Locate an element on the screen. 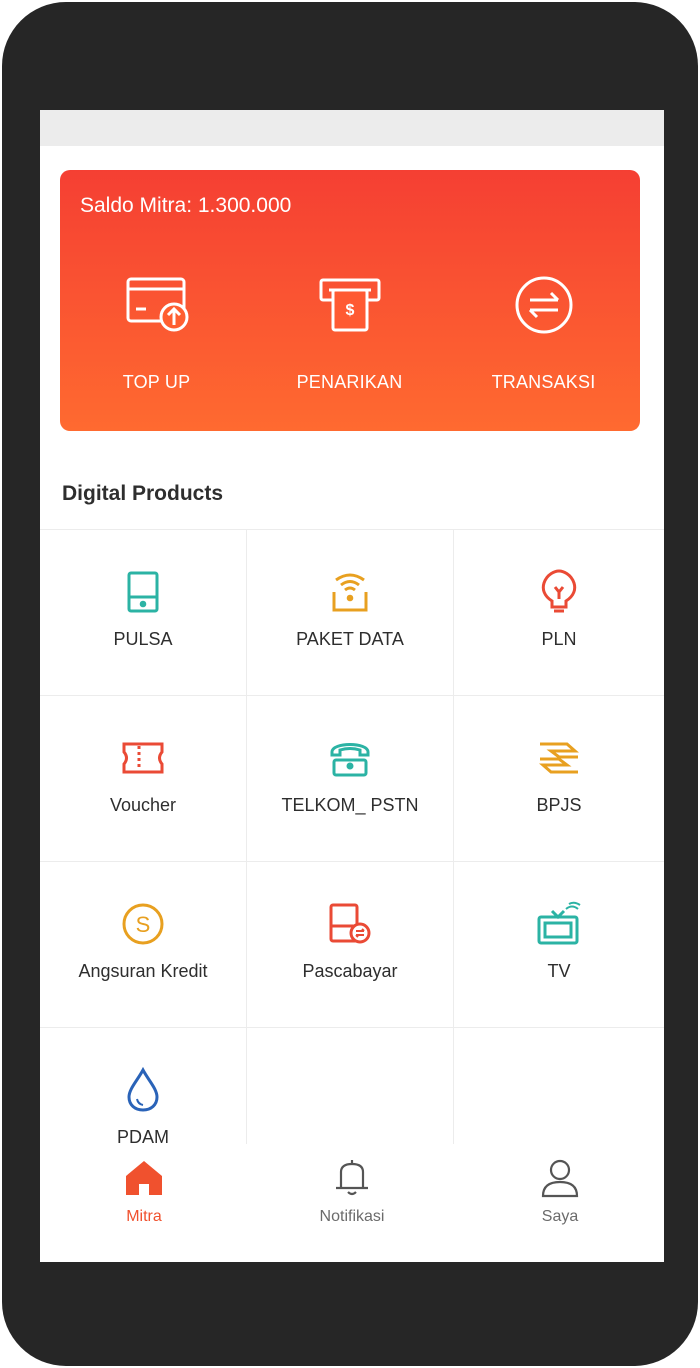 The height and width of the screenshot is (1368, 700). wifi-icon is located at coordinates (350, 592).